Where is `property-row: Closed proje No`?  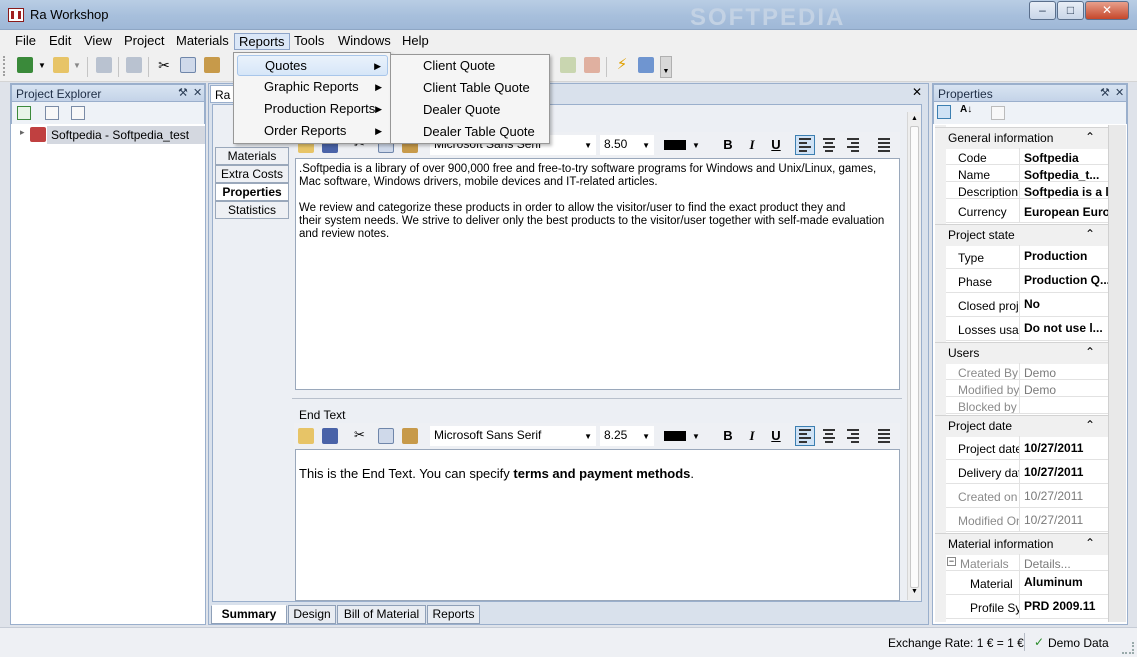
property-row: Closed proje No is located at coordinates (1027, 305).